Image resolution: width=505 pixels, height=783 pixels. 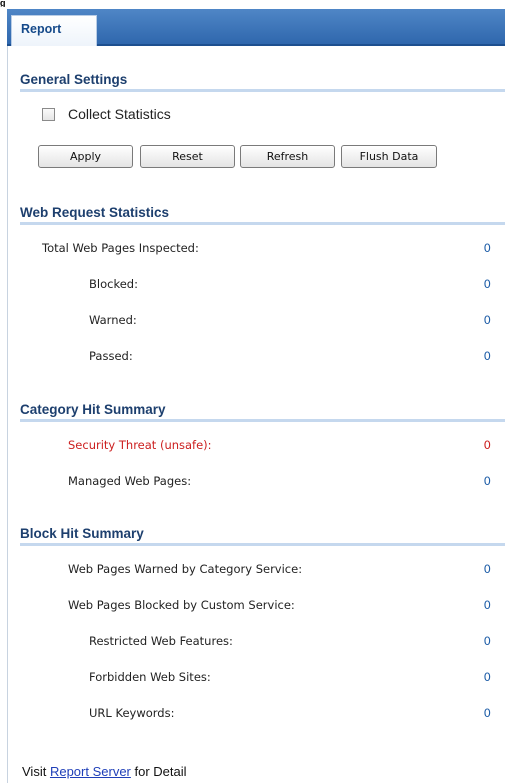 I want to click on url-keywords-value: 0, so click(x=487, y=713).